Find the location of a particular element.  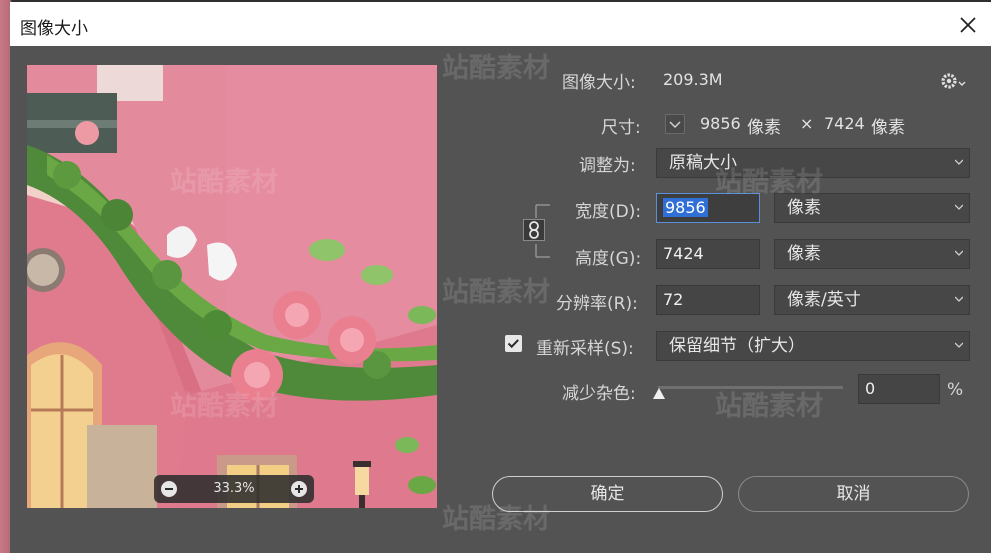

link-icon is located at coordinates (534, 230).